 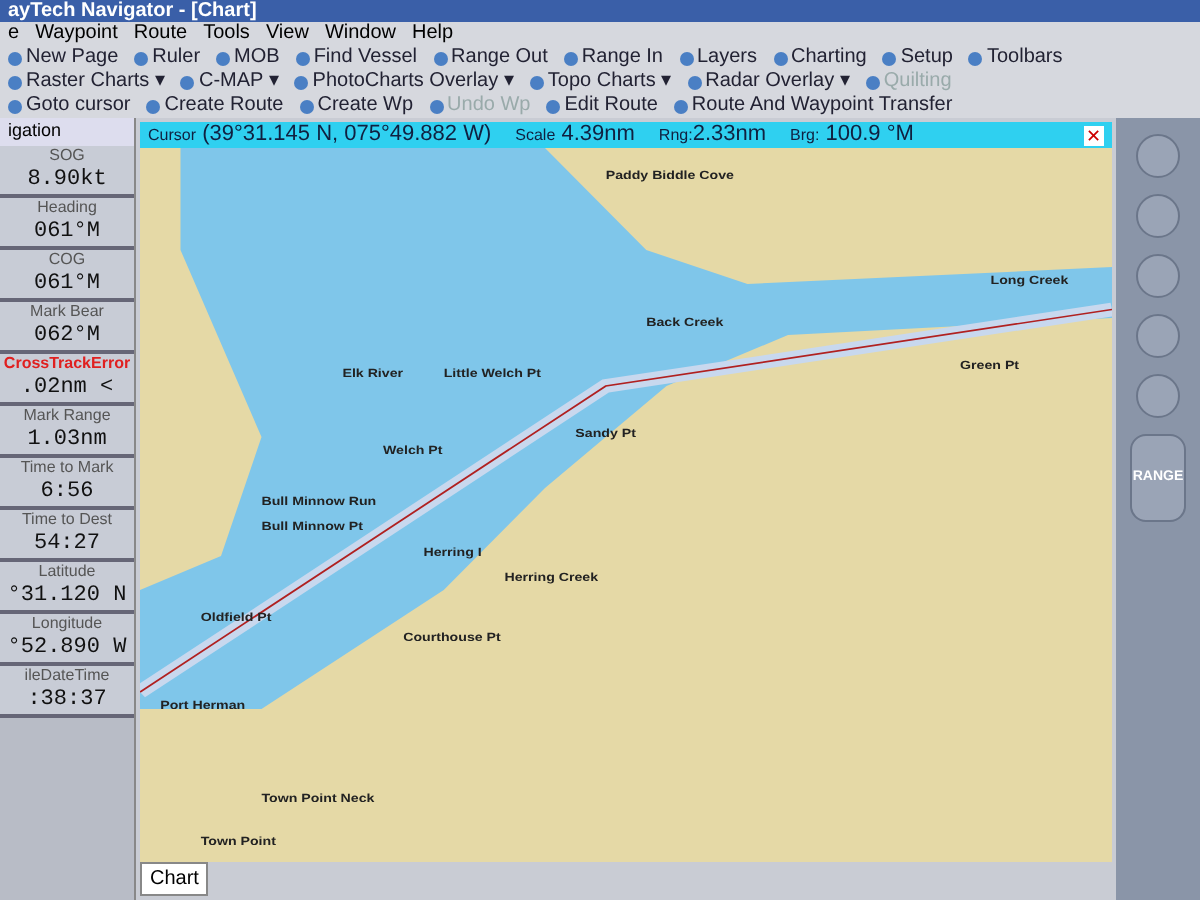 I want to click on scale-readout: Scale 4.39nm, so click(x=575, y=135).